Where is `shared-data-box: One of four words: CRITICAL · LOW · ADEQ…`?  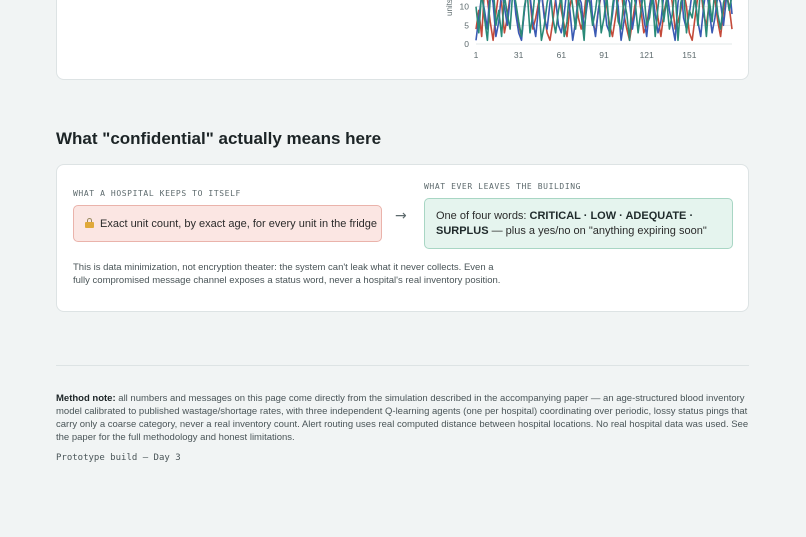
shared-data-box: One of four words: CRITICAL · LOW · ADEQ… is located at coordinates (578, 223).